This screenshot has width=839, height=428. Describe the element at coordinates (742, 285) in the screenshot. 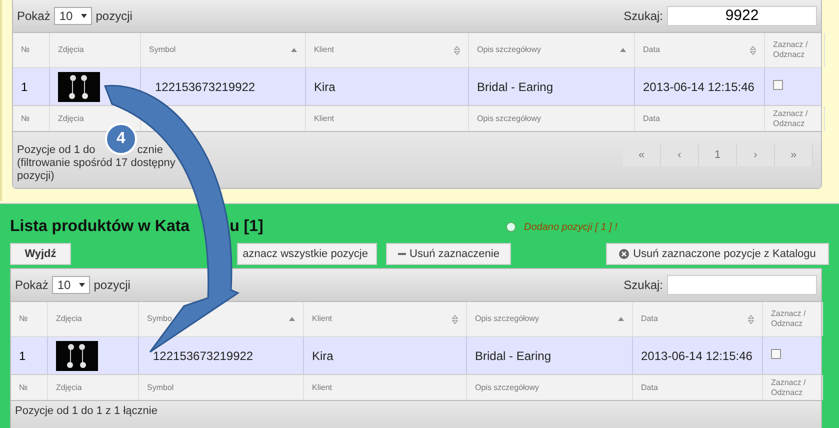

I see `search-field` at that location.